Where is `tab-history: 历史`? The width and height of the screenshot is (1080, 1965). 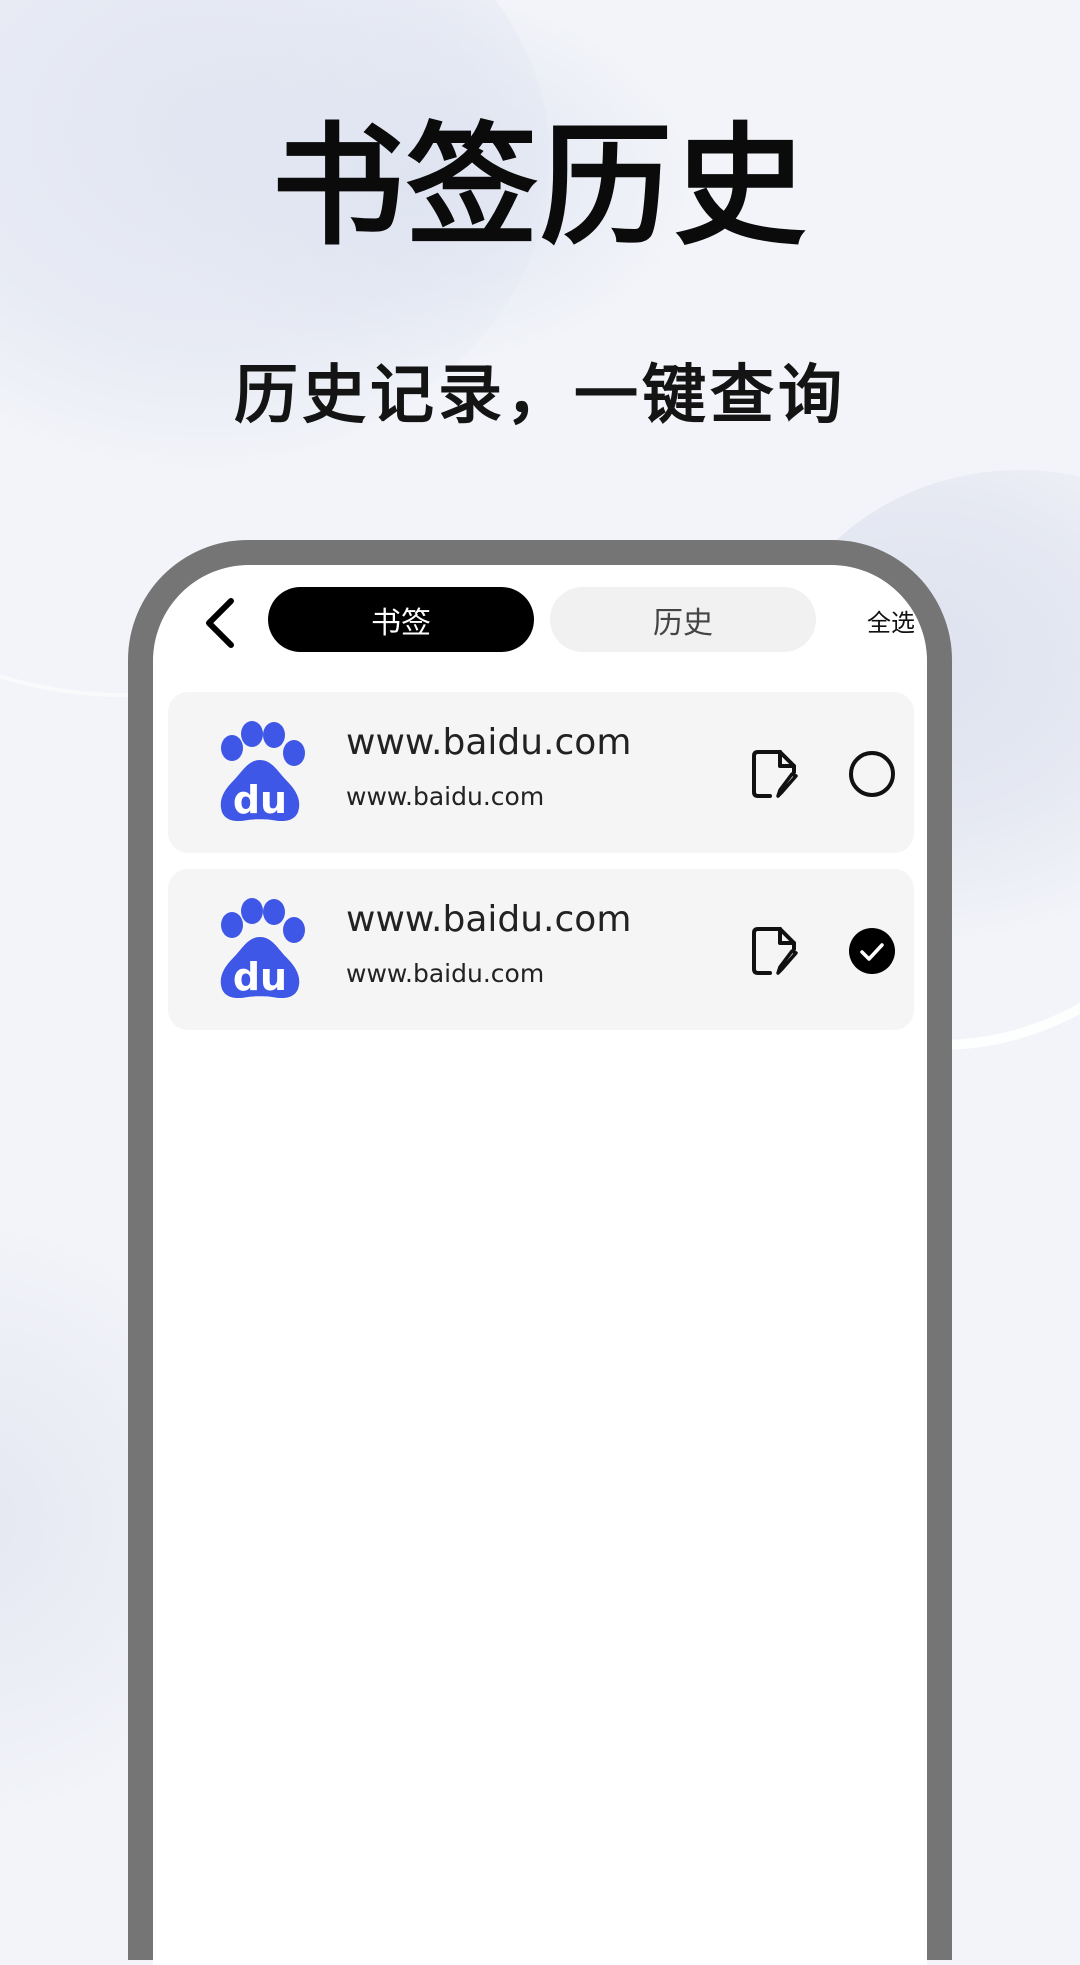
tab-history: 历史 is located at coordinates (683, 619).